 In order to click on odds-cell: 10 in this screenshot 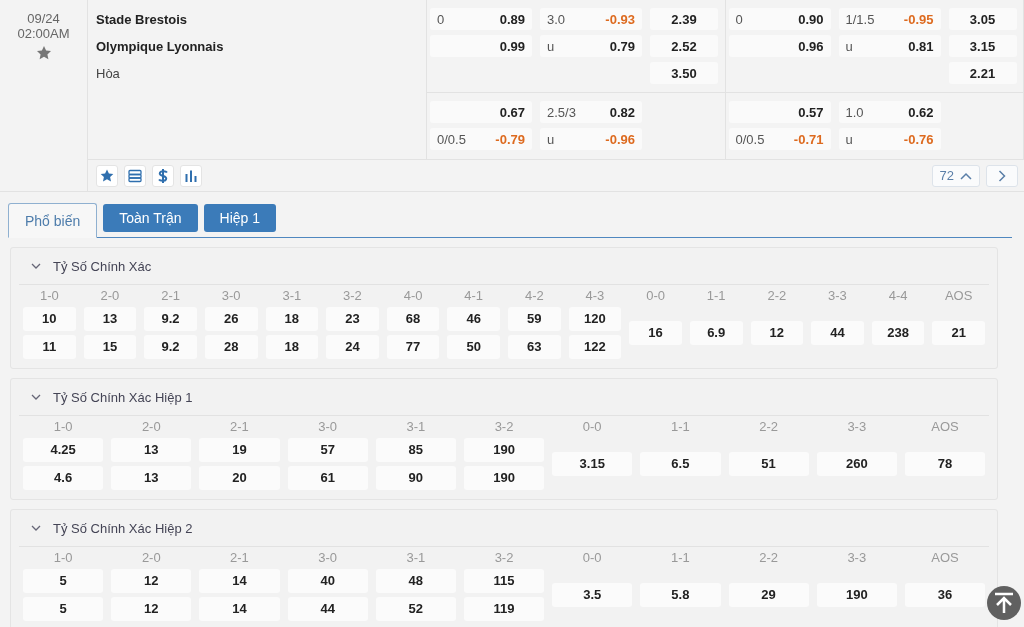, I will do `click(49, 319)`.